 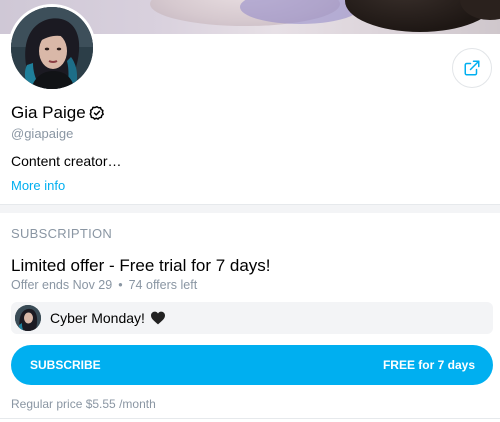 I want to click on offer-meta: Offer ends Nov 29 • 74 offers left, so click(x=104, y=285).